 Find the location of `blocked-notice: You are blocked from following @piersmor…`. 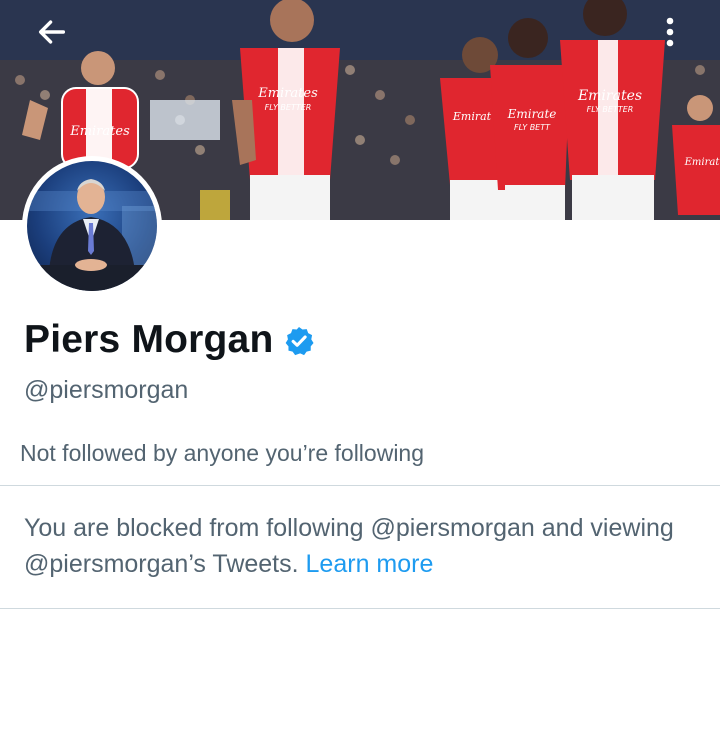

blocked-notice: You are blocked from following @piersmor… is located at coordinates (354, 546).